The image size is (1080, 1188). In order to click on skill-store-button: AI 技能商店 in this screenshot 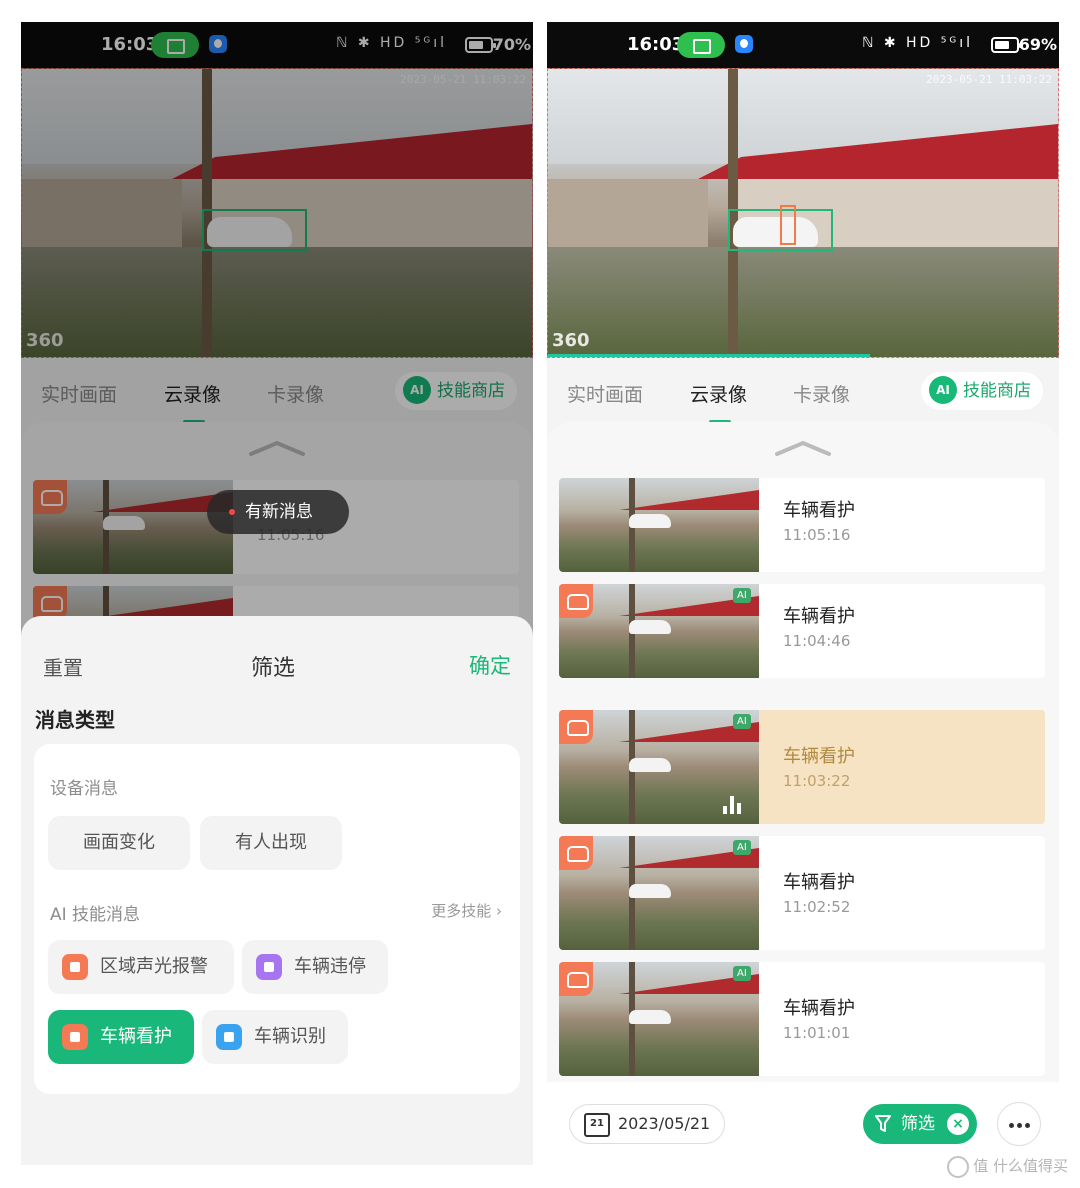, I will do `click(982, 391)`.